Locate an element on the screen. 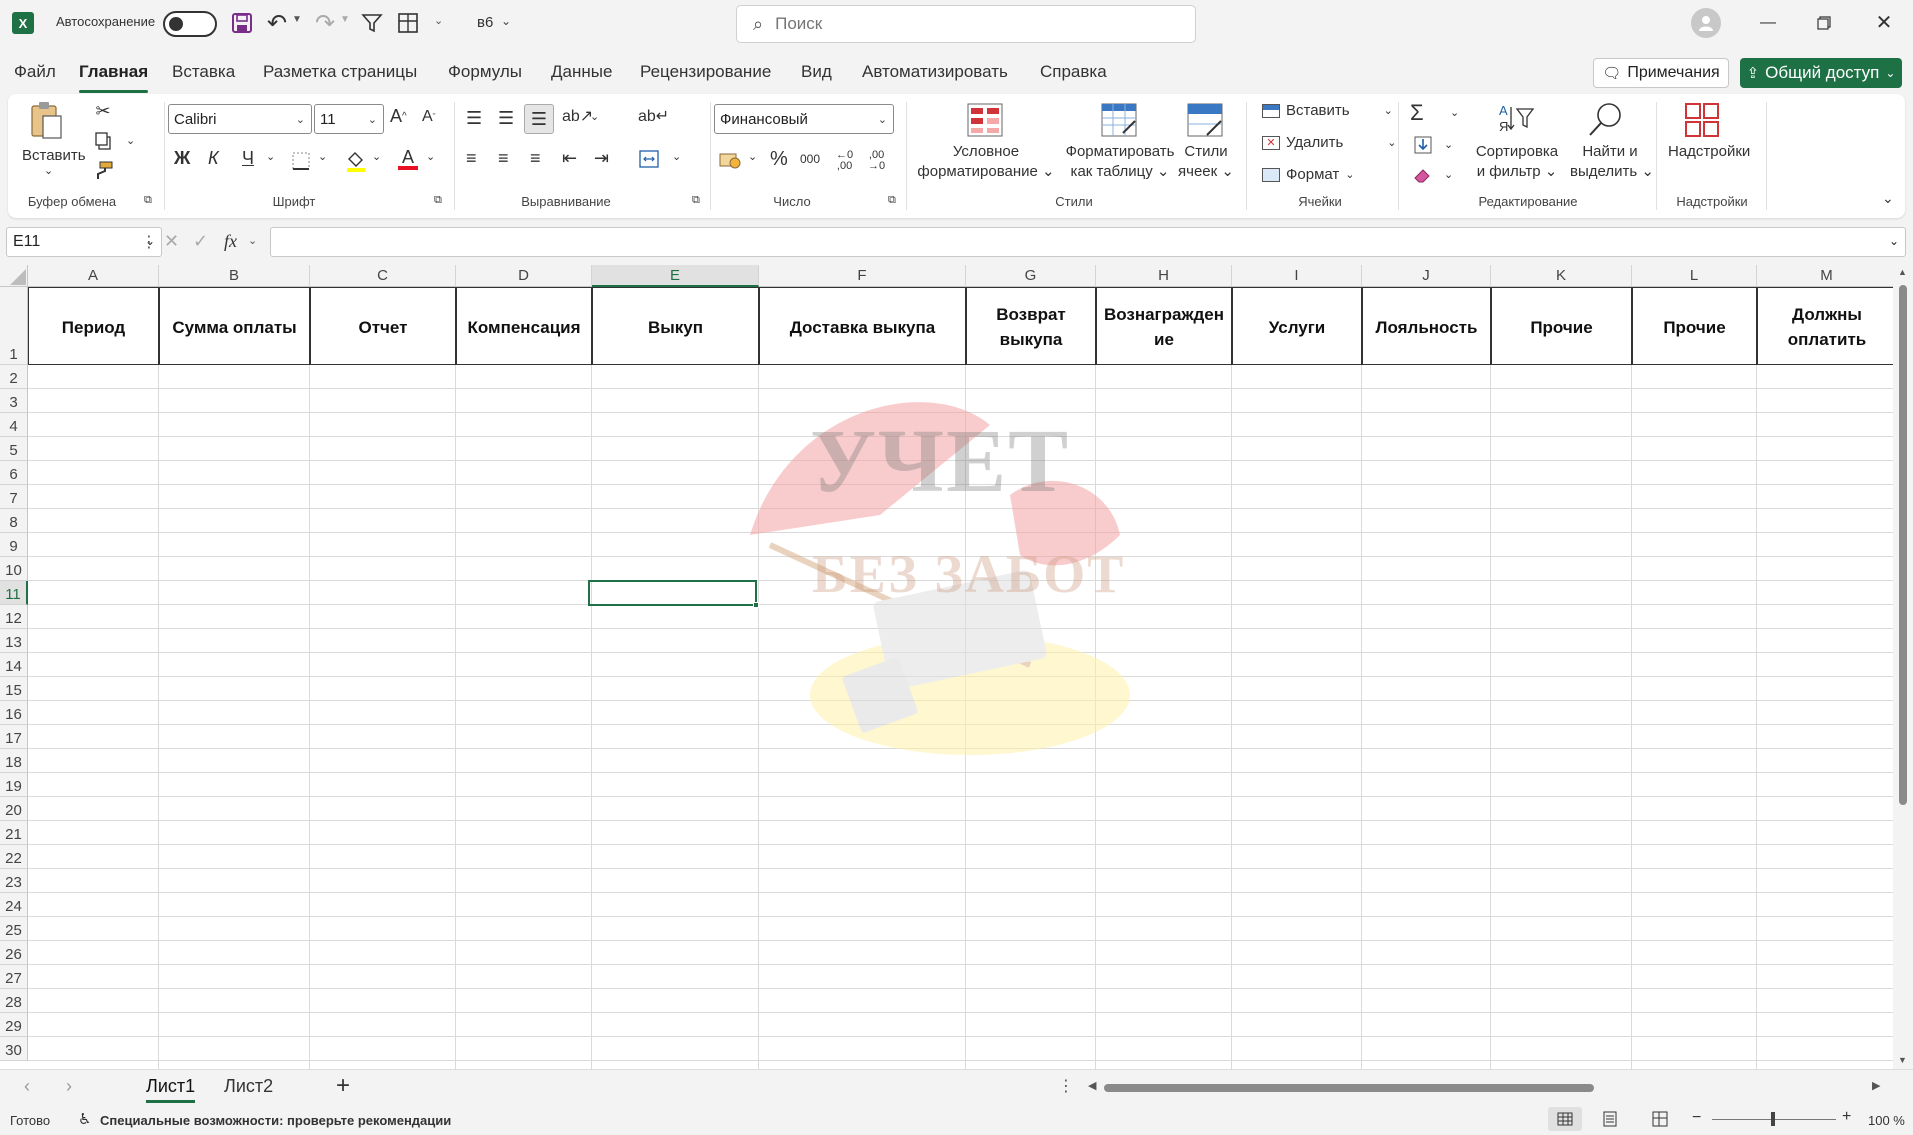 This screenshot has height=1135, width=1913. align-middle-icon: ☰ is located at coordinates (506, 118).